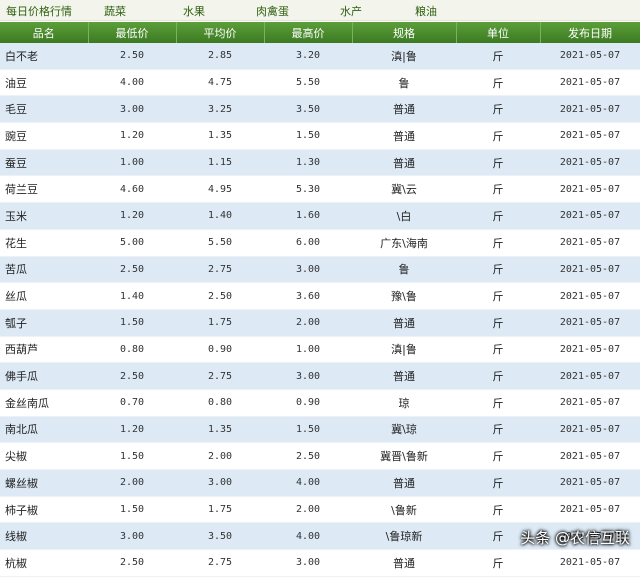 Image resolution: width=640 pixels, height=577 pixels. Describe the element at coordinates (404, 189) in the screenshot. I see `cell-spec: 冀\云` at that location.